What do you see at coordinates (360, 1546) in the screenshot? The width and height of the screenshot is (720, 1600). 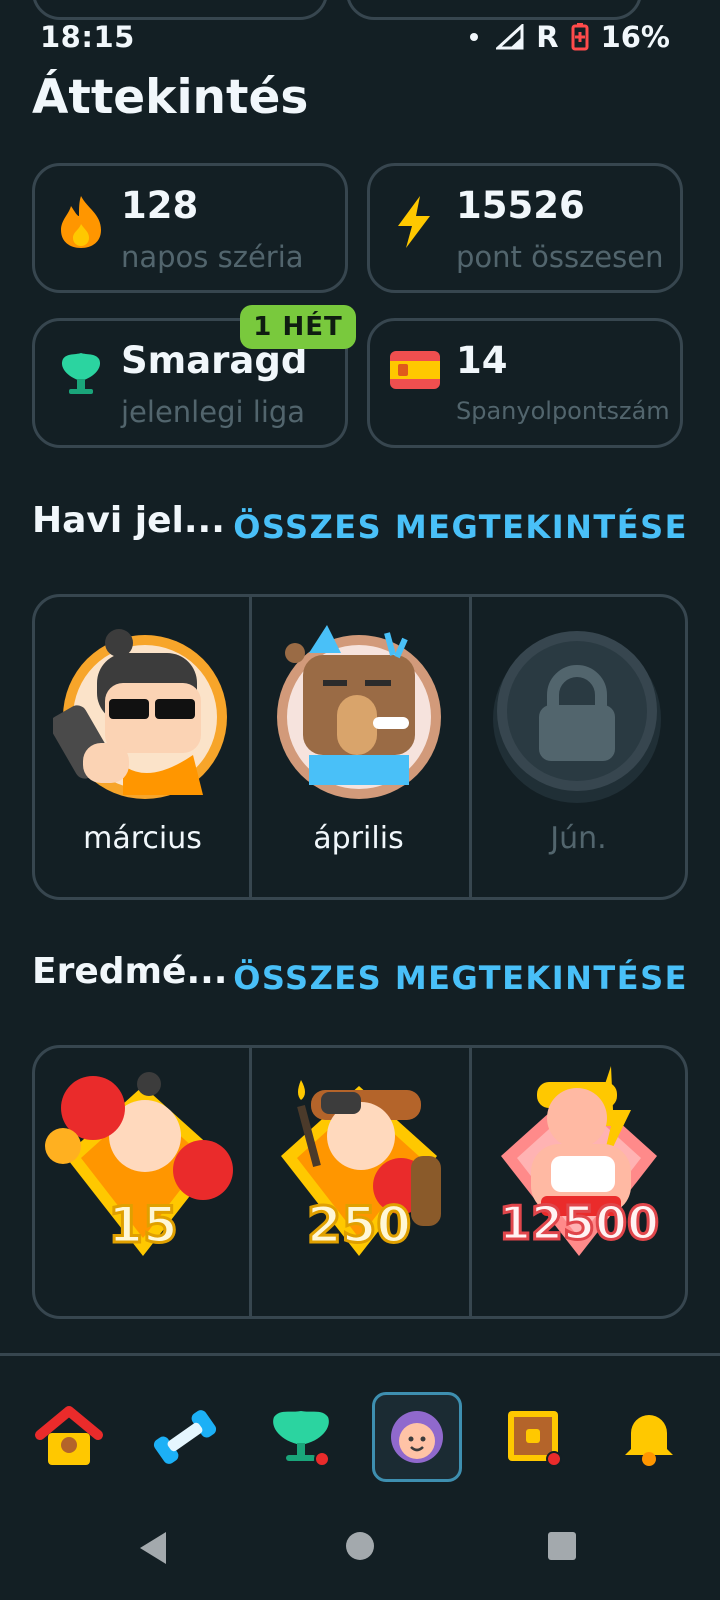 I see `home-nav-icon` at bounding box center [360, 1546].